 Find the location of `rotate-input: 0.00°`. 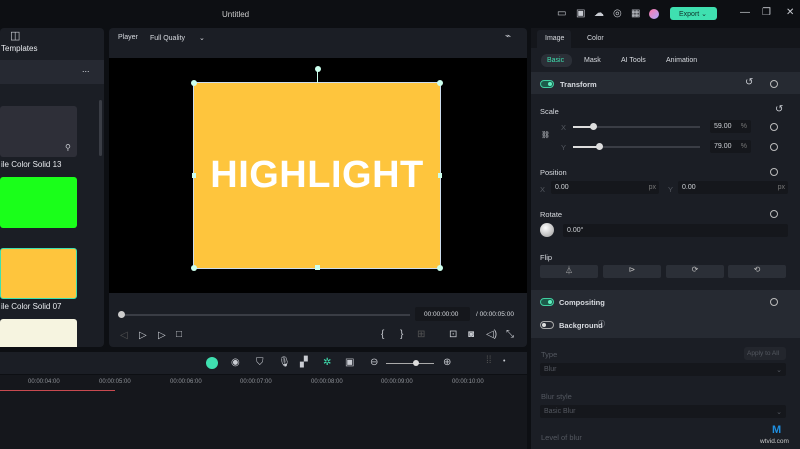

rotate-input: 0.00° is located at coordinates (675, 230).